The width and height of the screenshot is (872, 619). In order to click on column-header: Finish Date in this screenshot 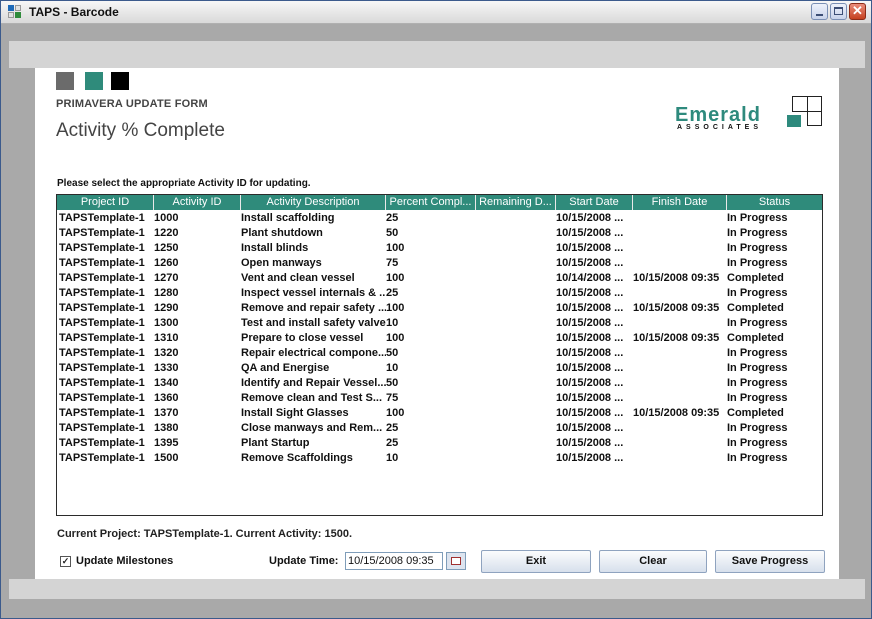, I will do `click(680, 202)`.